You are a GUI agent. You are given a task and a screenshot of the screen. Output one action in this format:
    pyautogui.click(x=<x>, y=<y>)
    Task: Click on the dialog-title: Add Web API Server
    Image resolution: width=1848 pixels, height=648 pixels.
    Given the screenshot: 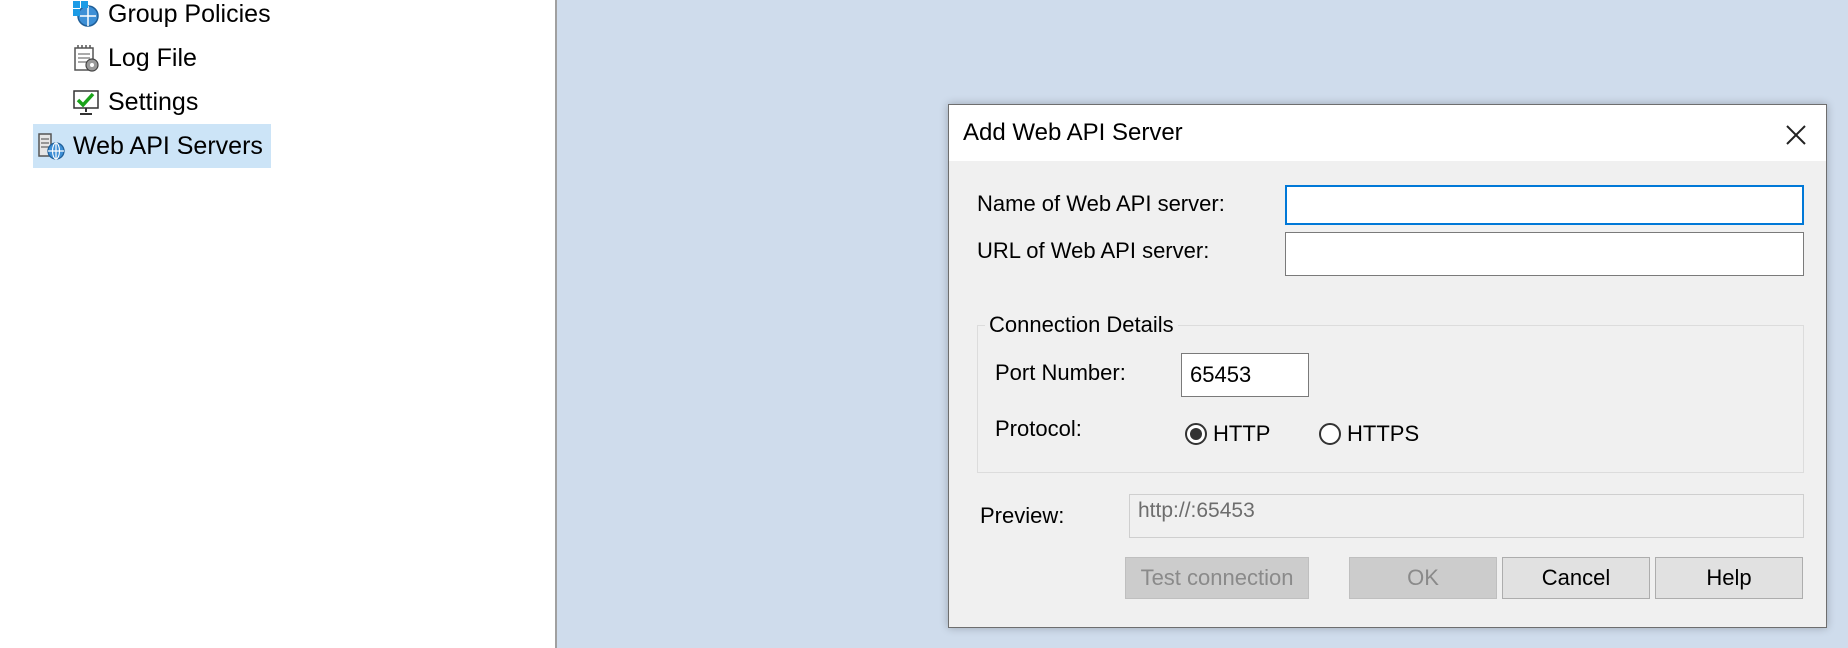 What is the action you would take?
    pyautogui.click(x=1073, y=132)
    